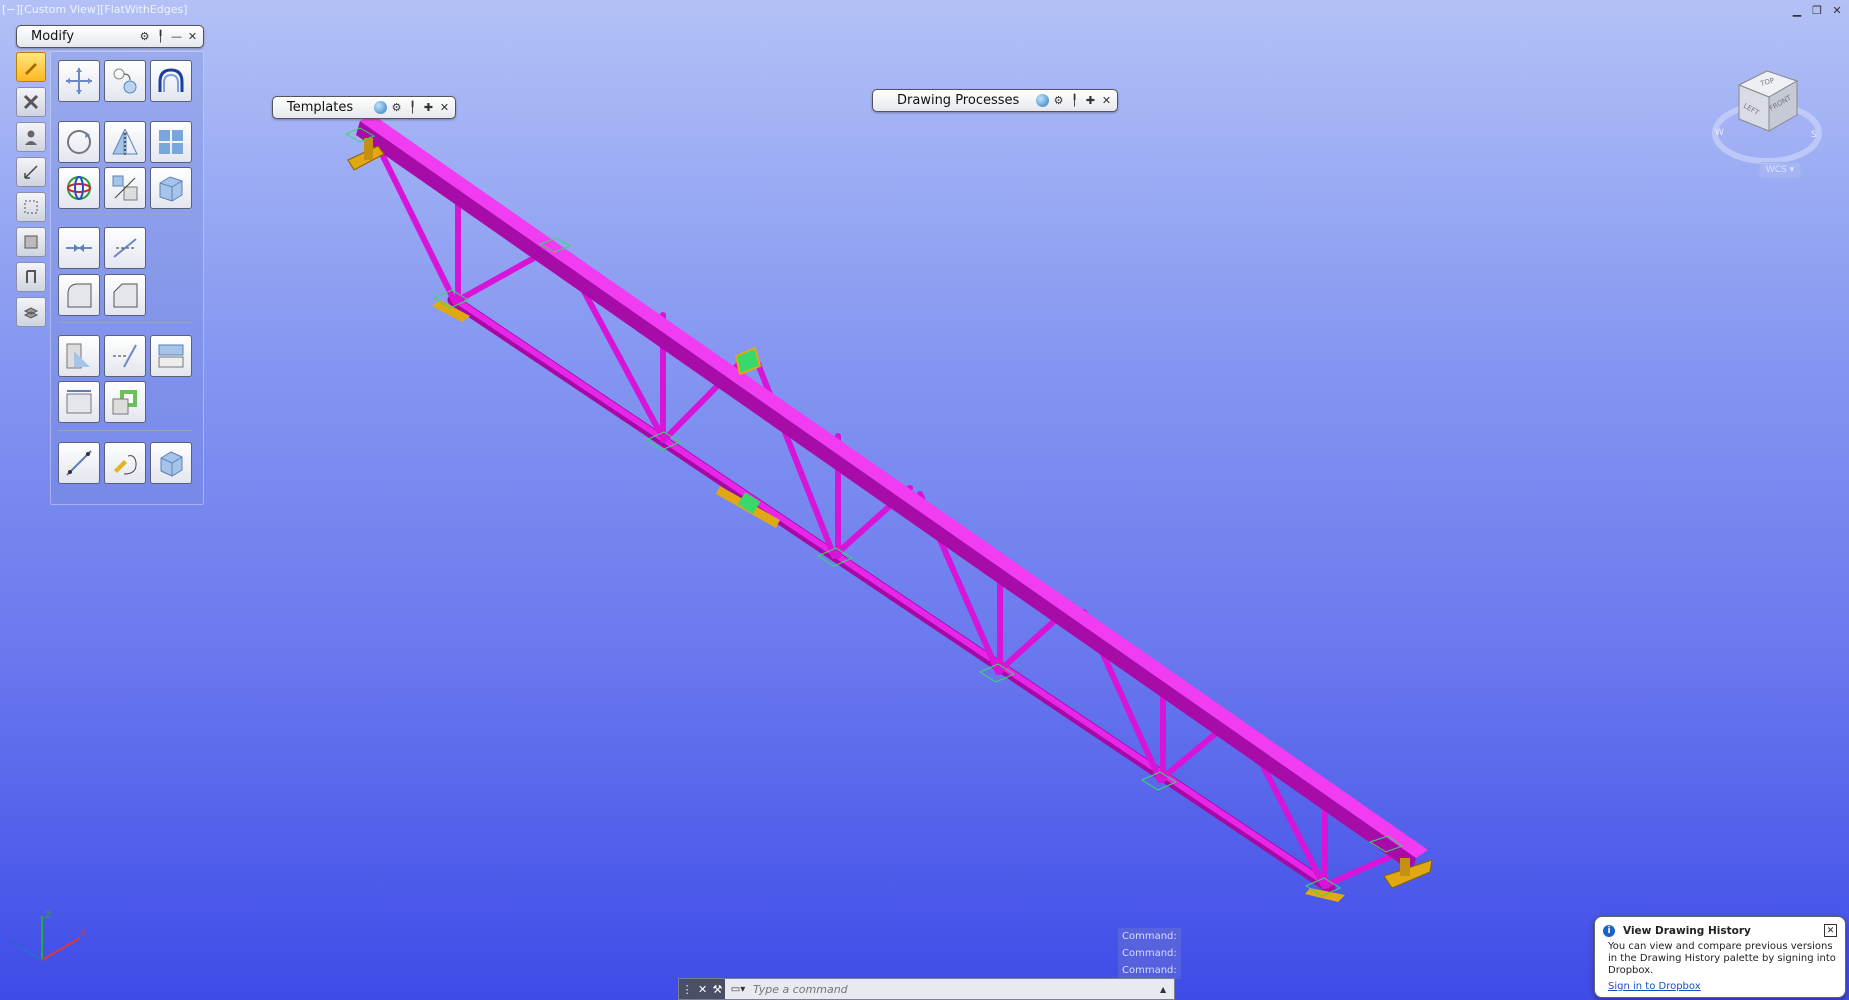 This screenshot has height=1000, width=1849. Describe the element at coordinates (31, 102) in the screenshot. I see `tools-icon` at that location.